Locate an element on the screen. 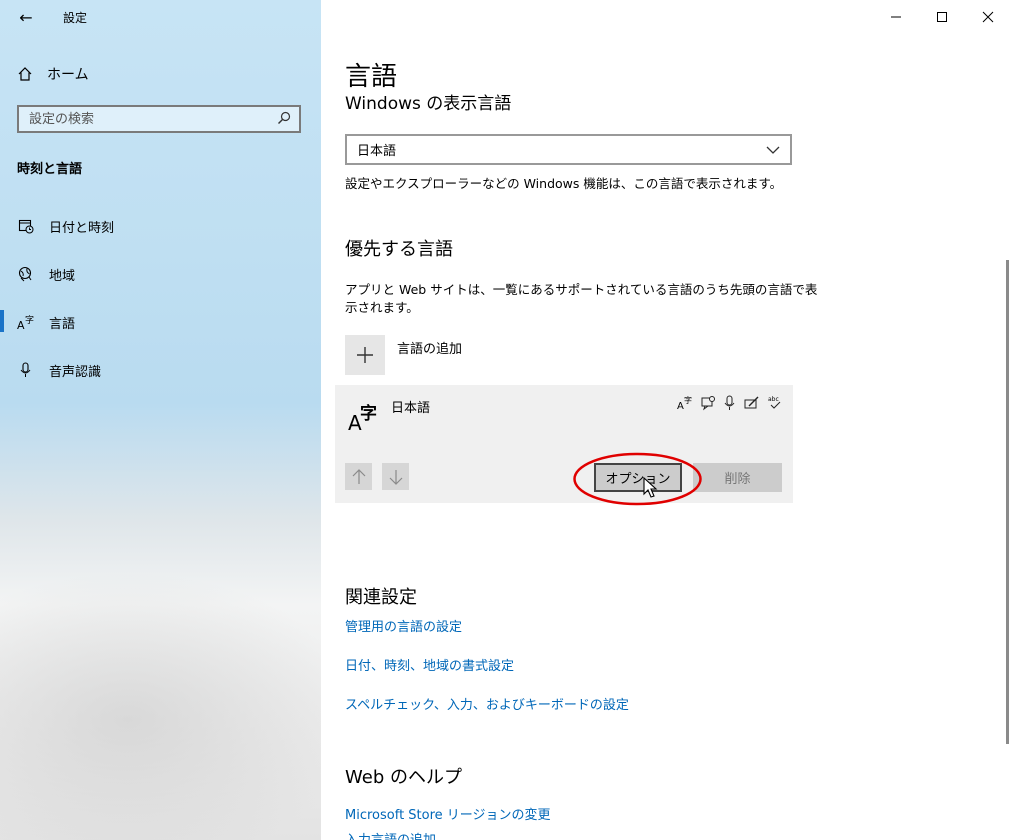 The width and height of the screenshot is (1012, 840). minimize-icon is located at coordinates (896, 17).